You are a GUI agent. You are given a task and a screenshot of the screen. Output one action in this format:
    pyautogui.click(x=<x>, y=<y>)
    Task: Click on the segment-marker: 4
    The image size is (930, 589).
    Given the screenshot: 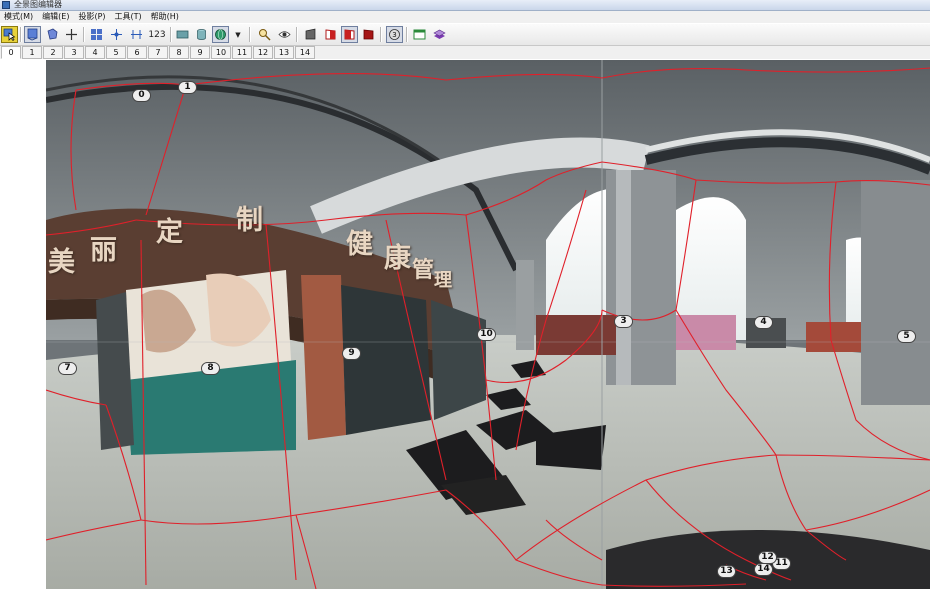 What is the action you would take?
    pyautogui.click(x=763, y=322)
    